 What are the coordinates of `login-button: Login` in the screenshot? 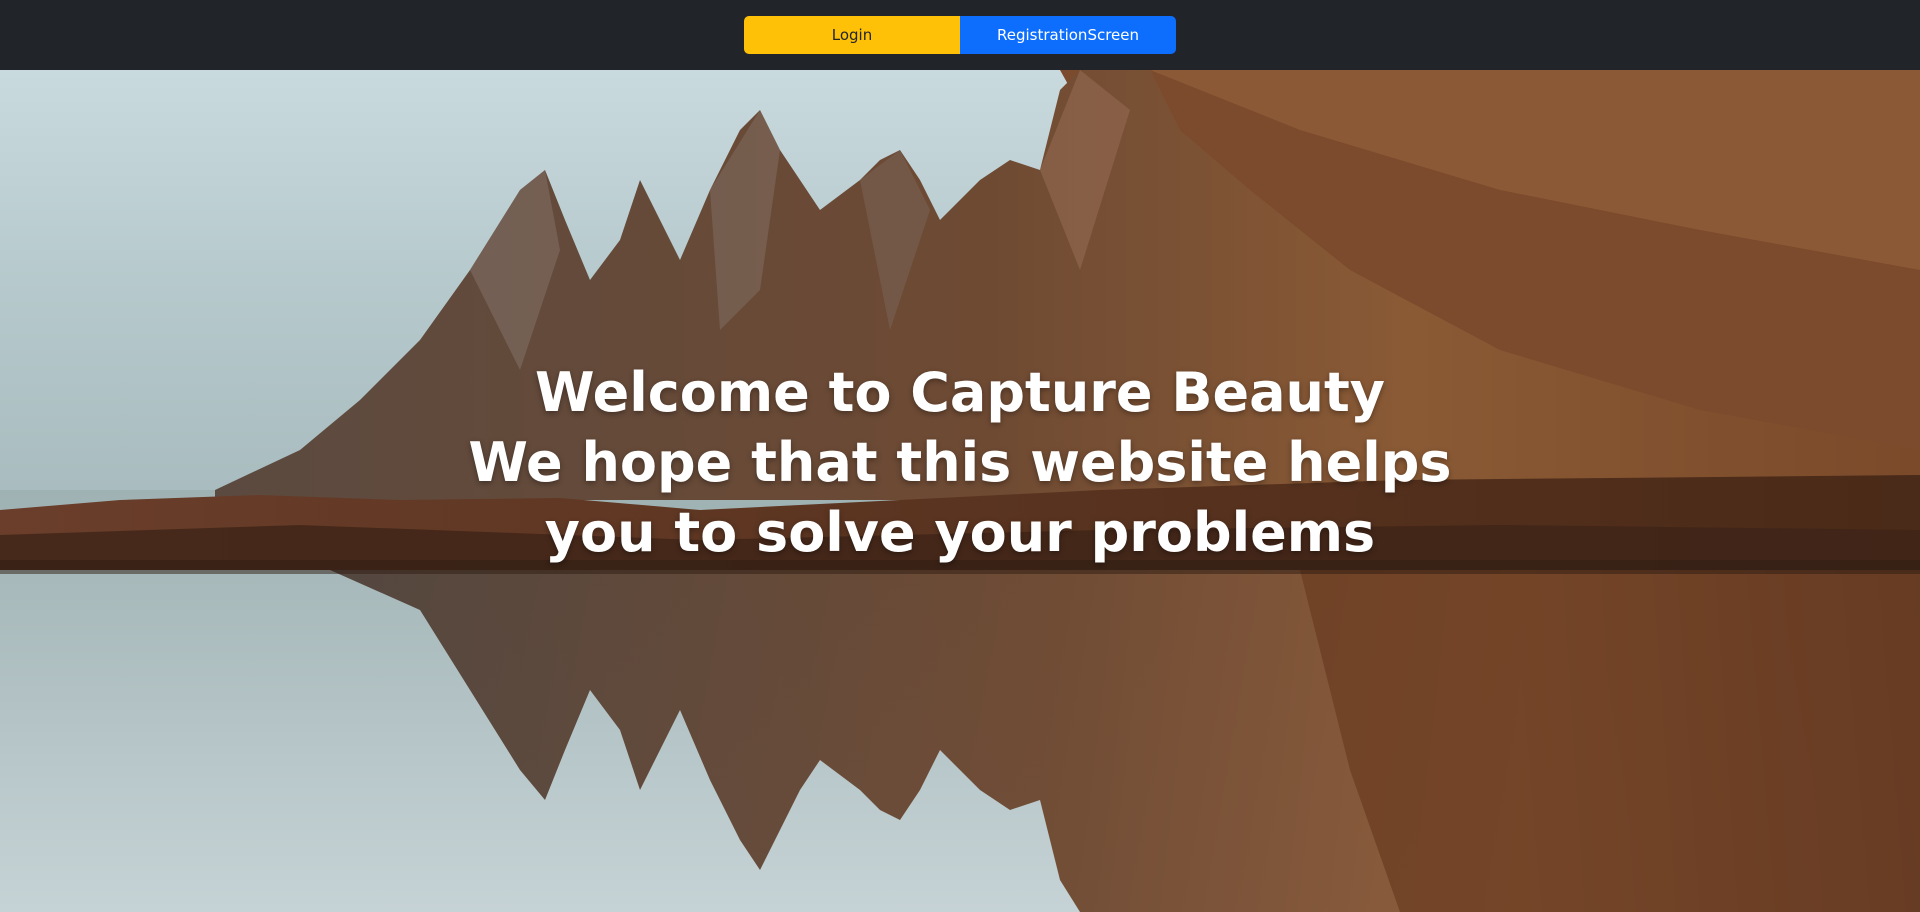 It's located at (852, 35).